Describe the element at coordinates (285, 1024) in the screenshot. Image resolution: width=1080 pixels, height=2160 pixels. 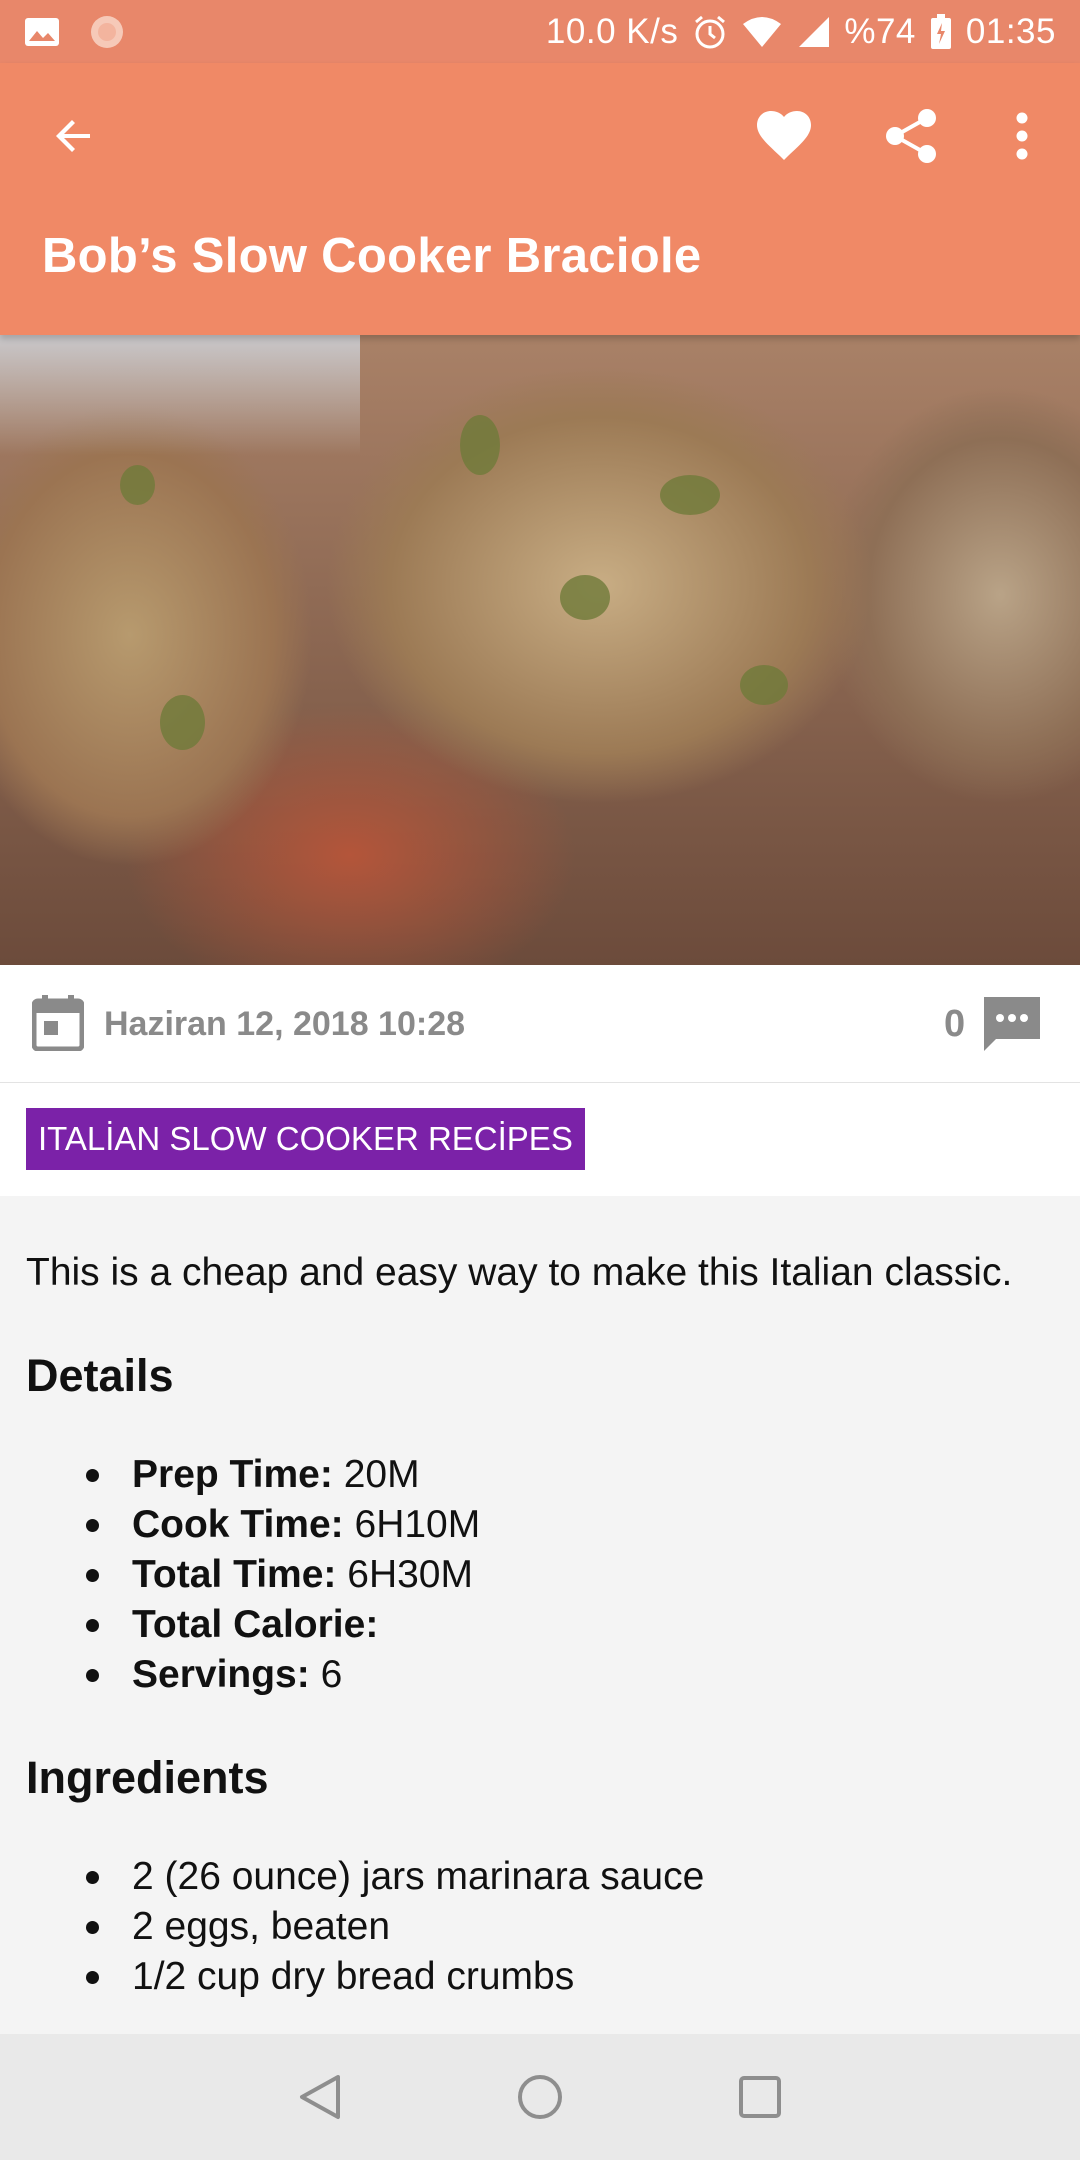
I see `post-date: Haziran 12, 2018 10:28` at that location.